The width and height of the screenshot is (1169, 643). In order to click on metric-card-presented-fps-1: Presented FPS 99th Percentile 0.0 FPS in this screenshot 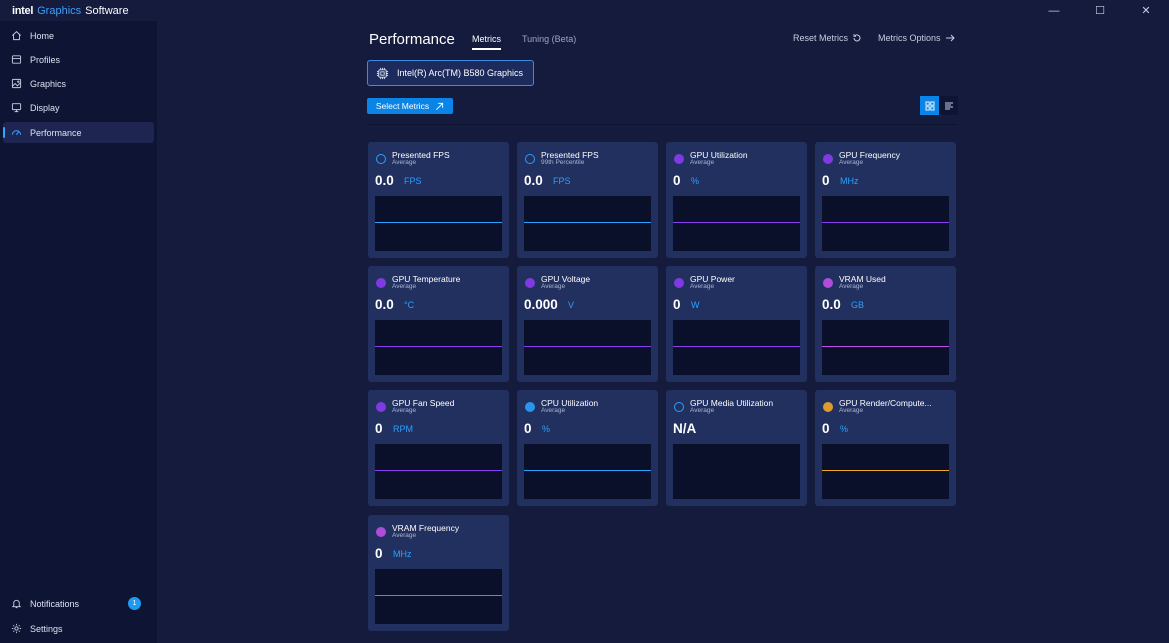, I will do `click(587, 200)`.